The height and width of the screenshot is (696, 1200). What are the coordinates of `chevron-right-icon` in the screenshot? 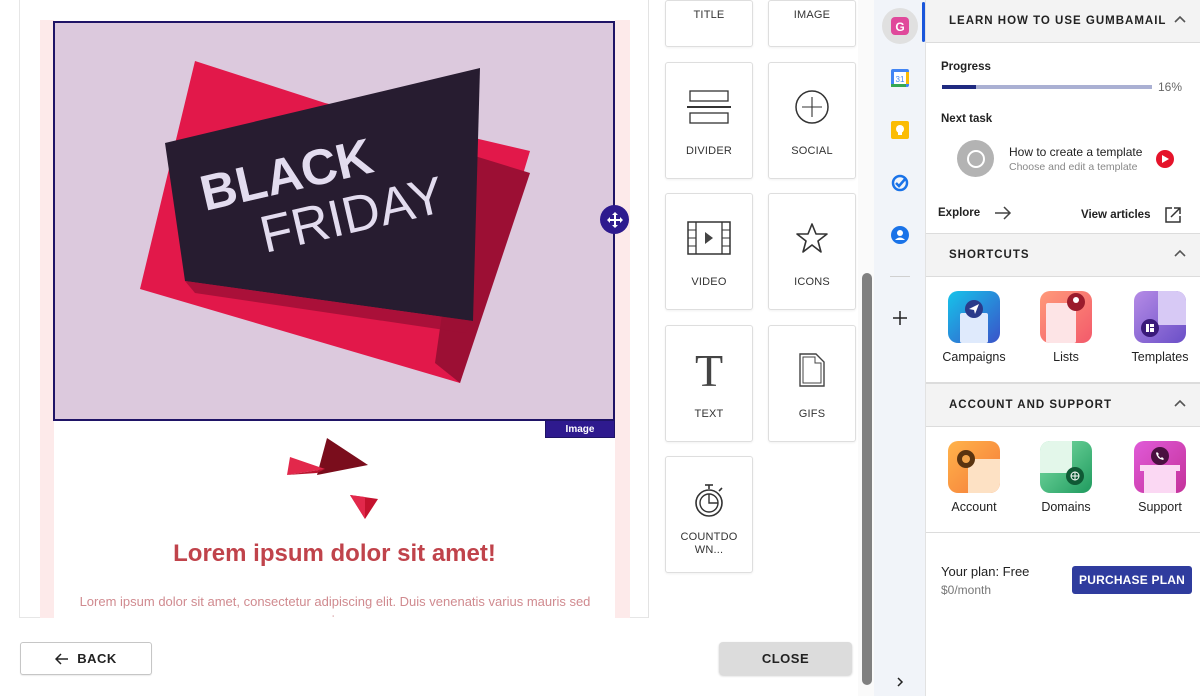 It's located at (900, 682).